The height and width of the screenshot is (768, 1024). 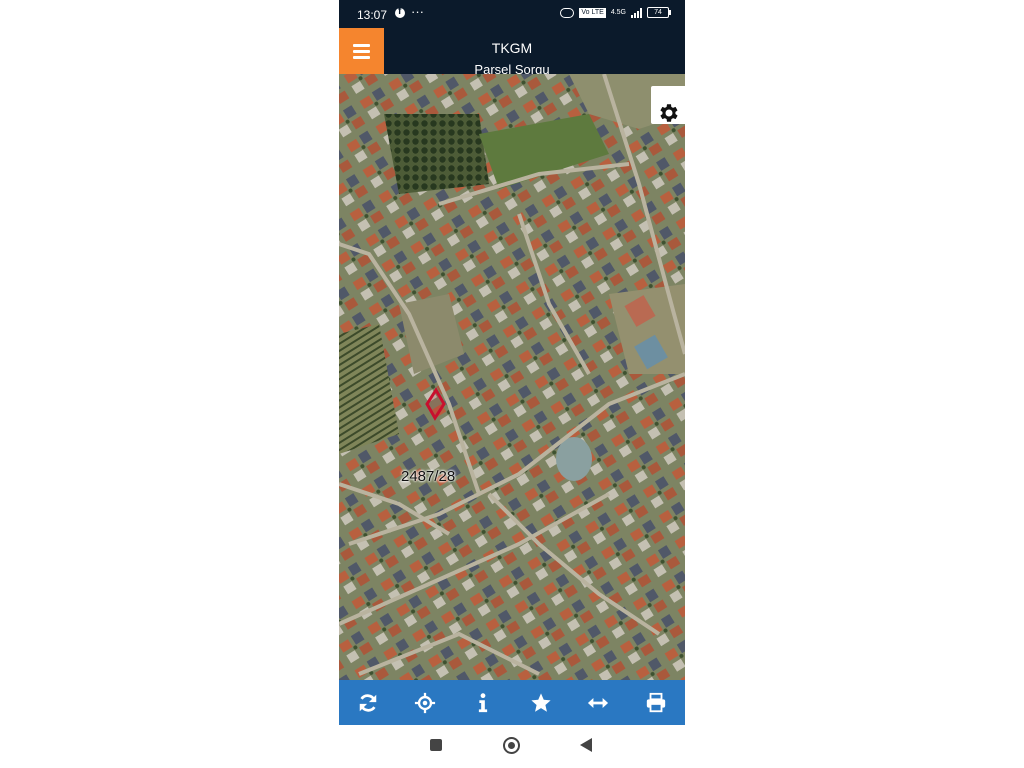 I want to click on measure-icon, so click(x=598, y=702).